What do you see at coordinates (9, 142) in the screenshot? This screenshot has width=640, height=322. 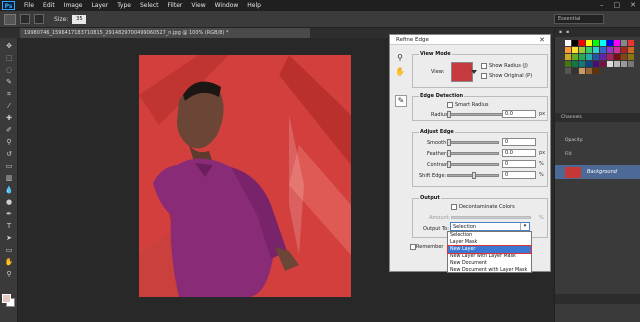 I see `clone-stamp-tool-icon: ⚲` at bounding box center [9, 142].